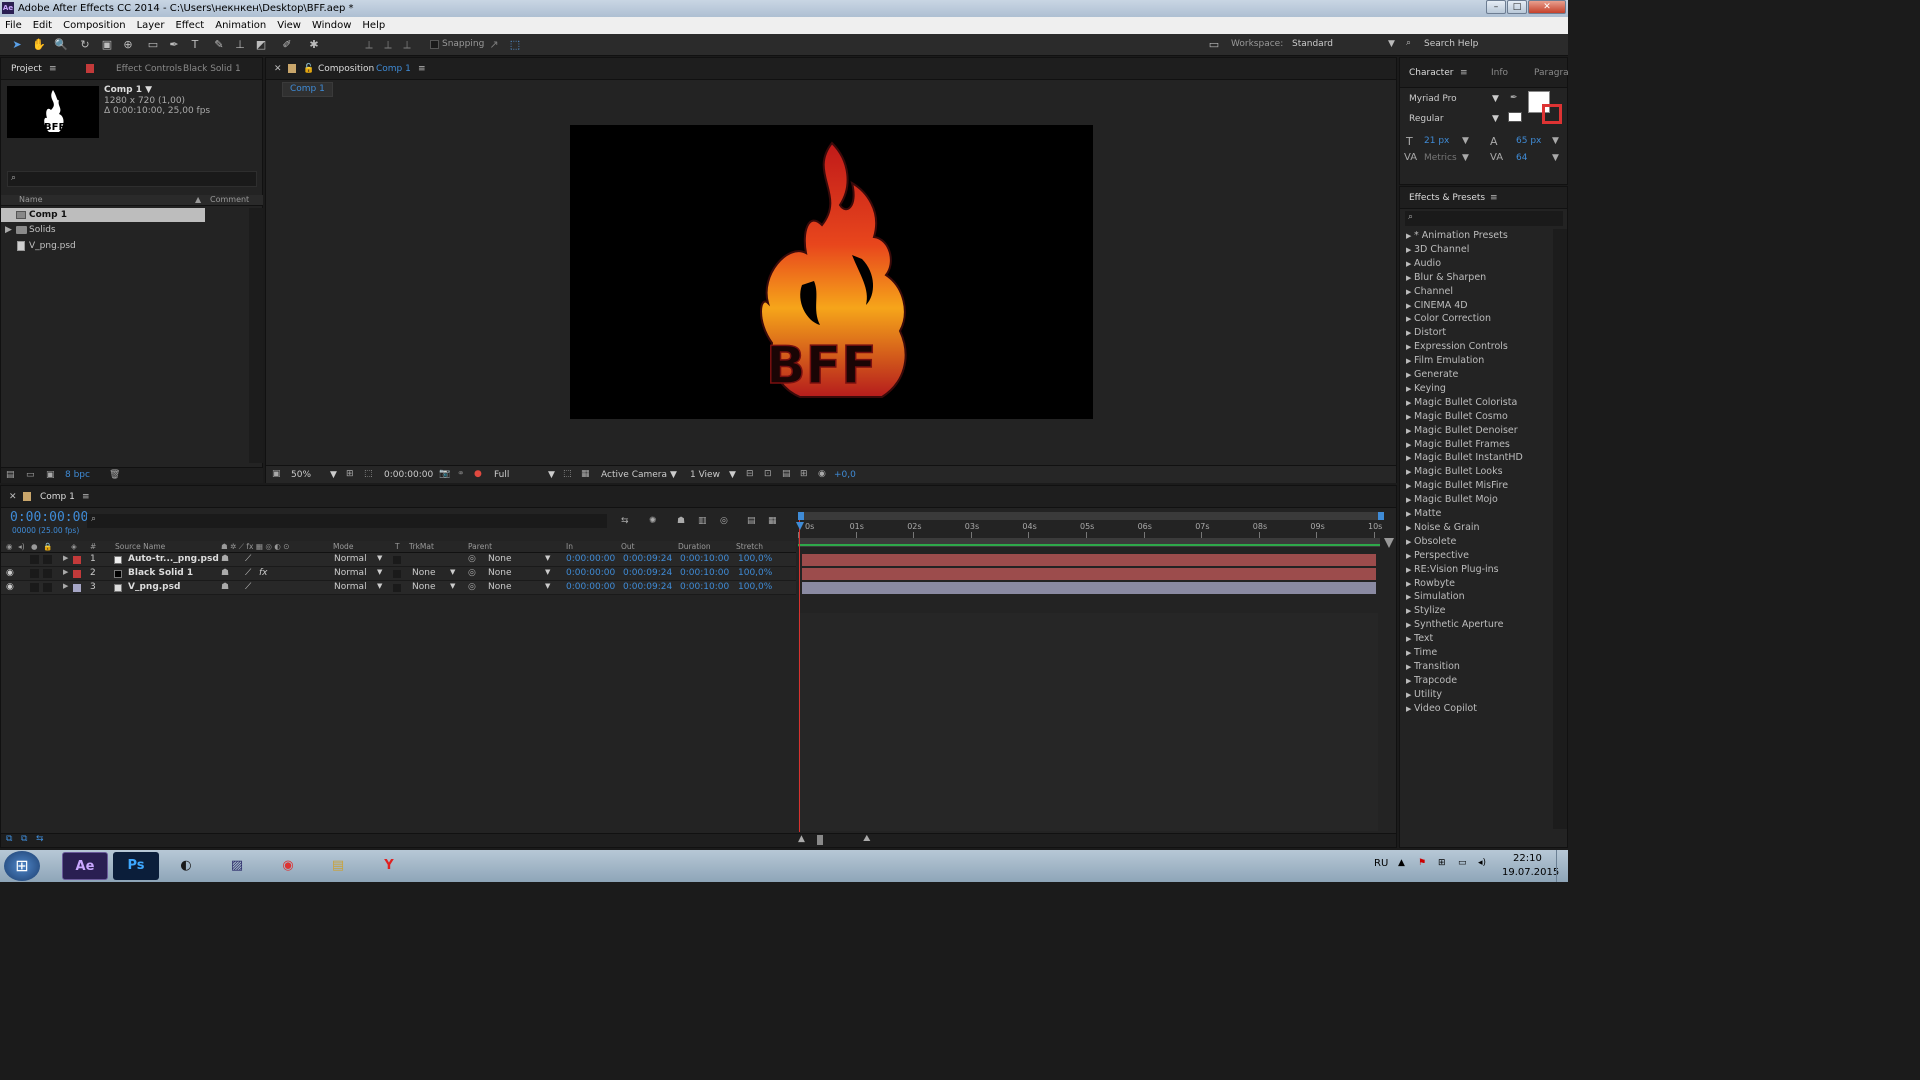 This screenshot has height=1080, width=1920. What do you see at coordinates (103, 230) in the screenshot?
I see `project-item-solids: ▶ Solids` at bounding box center [103, 230].